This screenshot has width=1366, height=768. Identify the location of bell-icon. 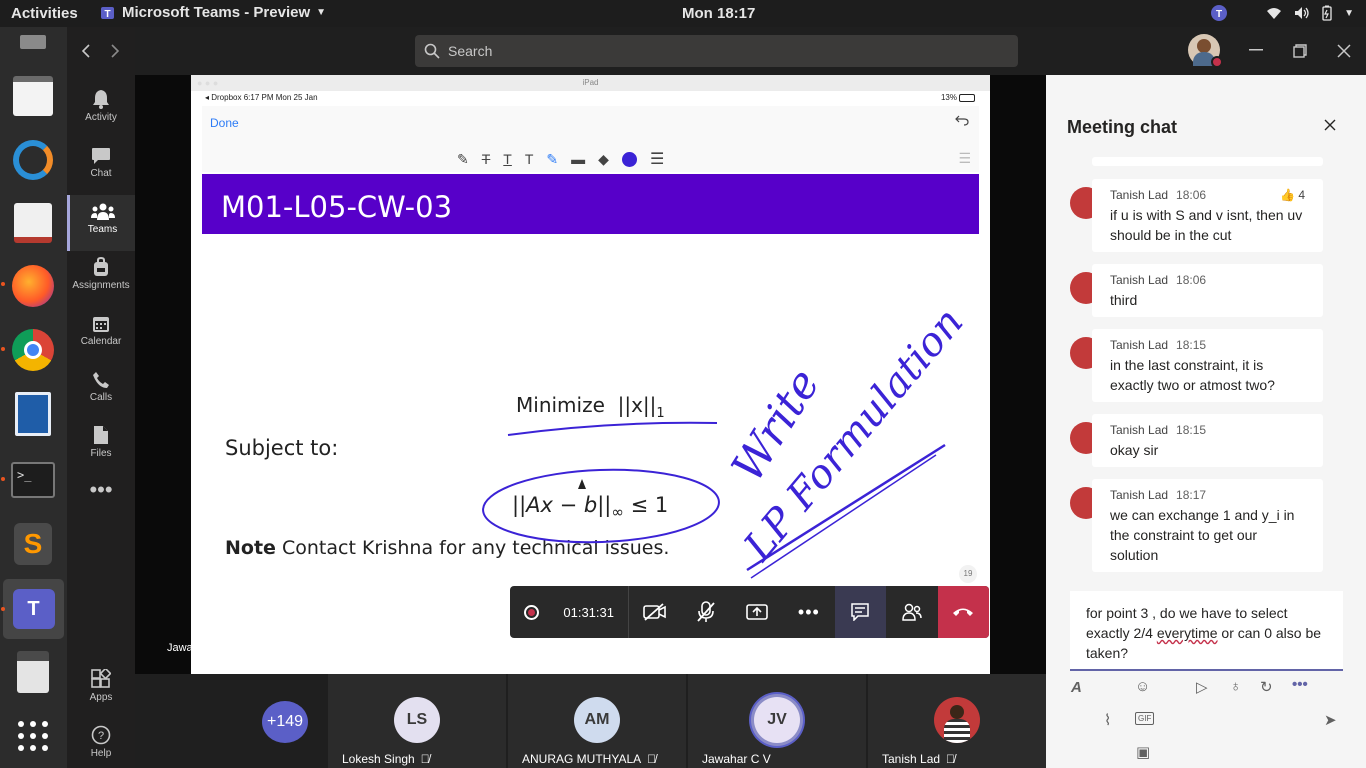
(101, 99).